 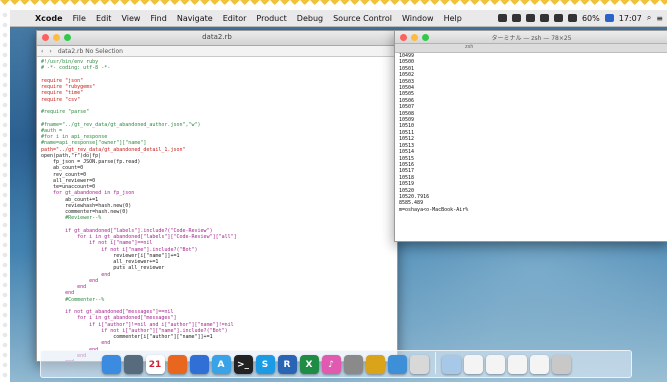 What do you see at coordinates (502, 18) in the screenshot?
I see `shield-icon` at bounding box center [502, 18].